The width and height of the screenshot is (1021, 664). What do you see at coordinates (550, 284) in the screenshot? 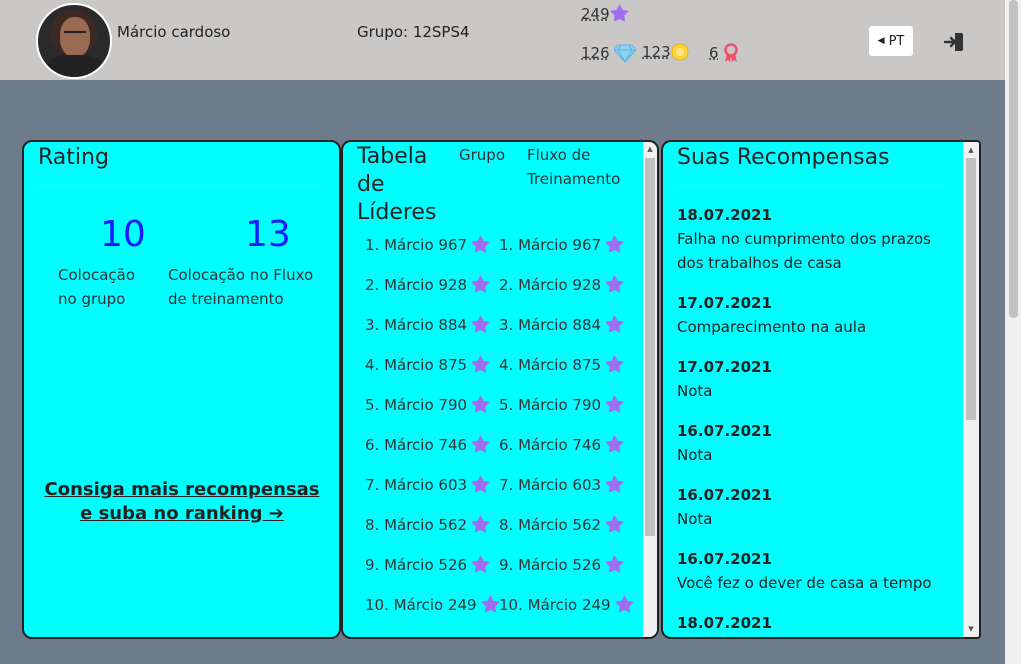
I see `leaderboard-row-label: 2. Márcio 928` at bounding box center [550, 284].